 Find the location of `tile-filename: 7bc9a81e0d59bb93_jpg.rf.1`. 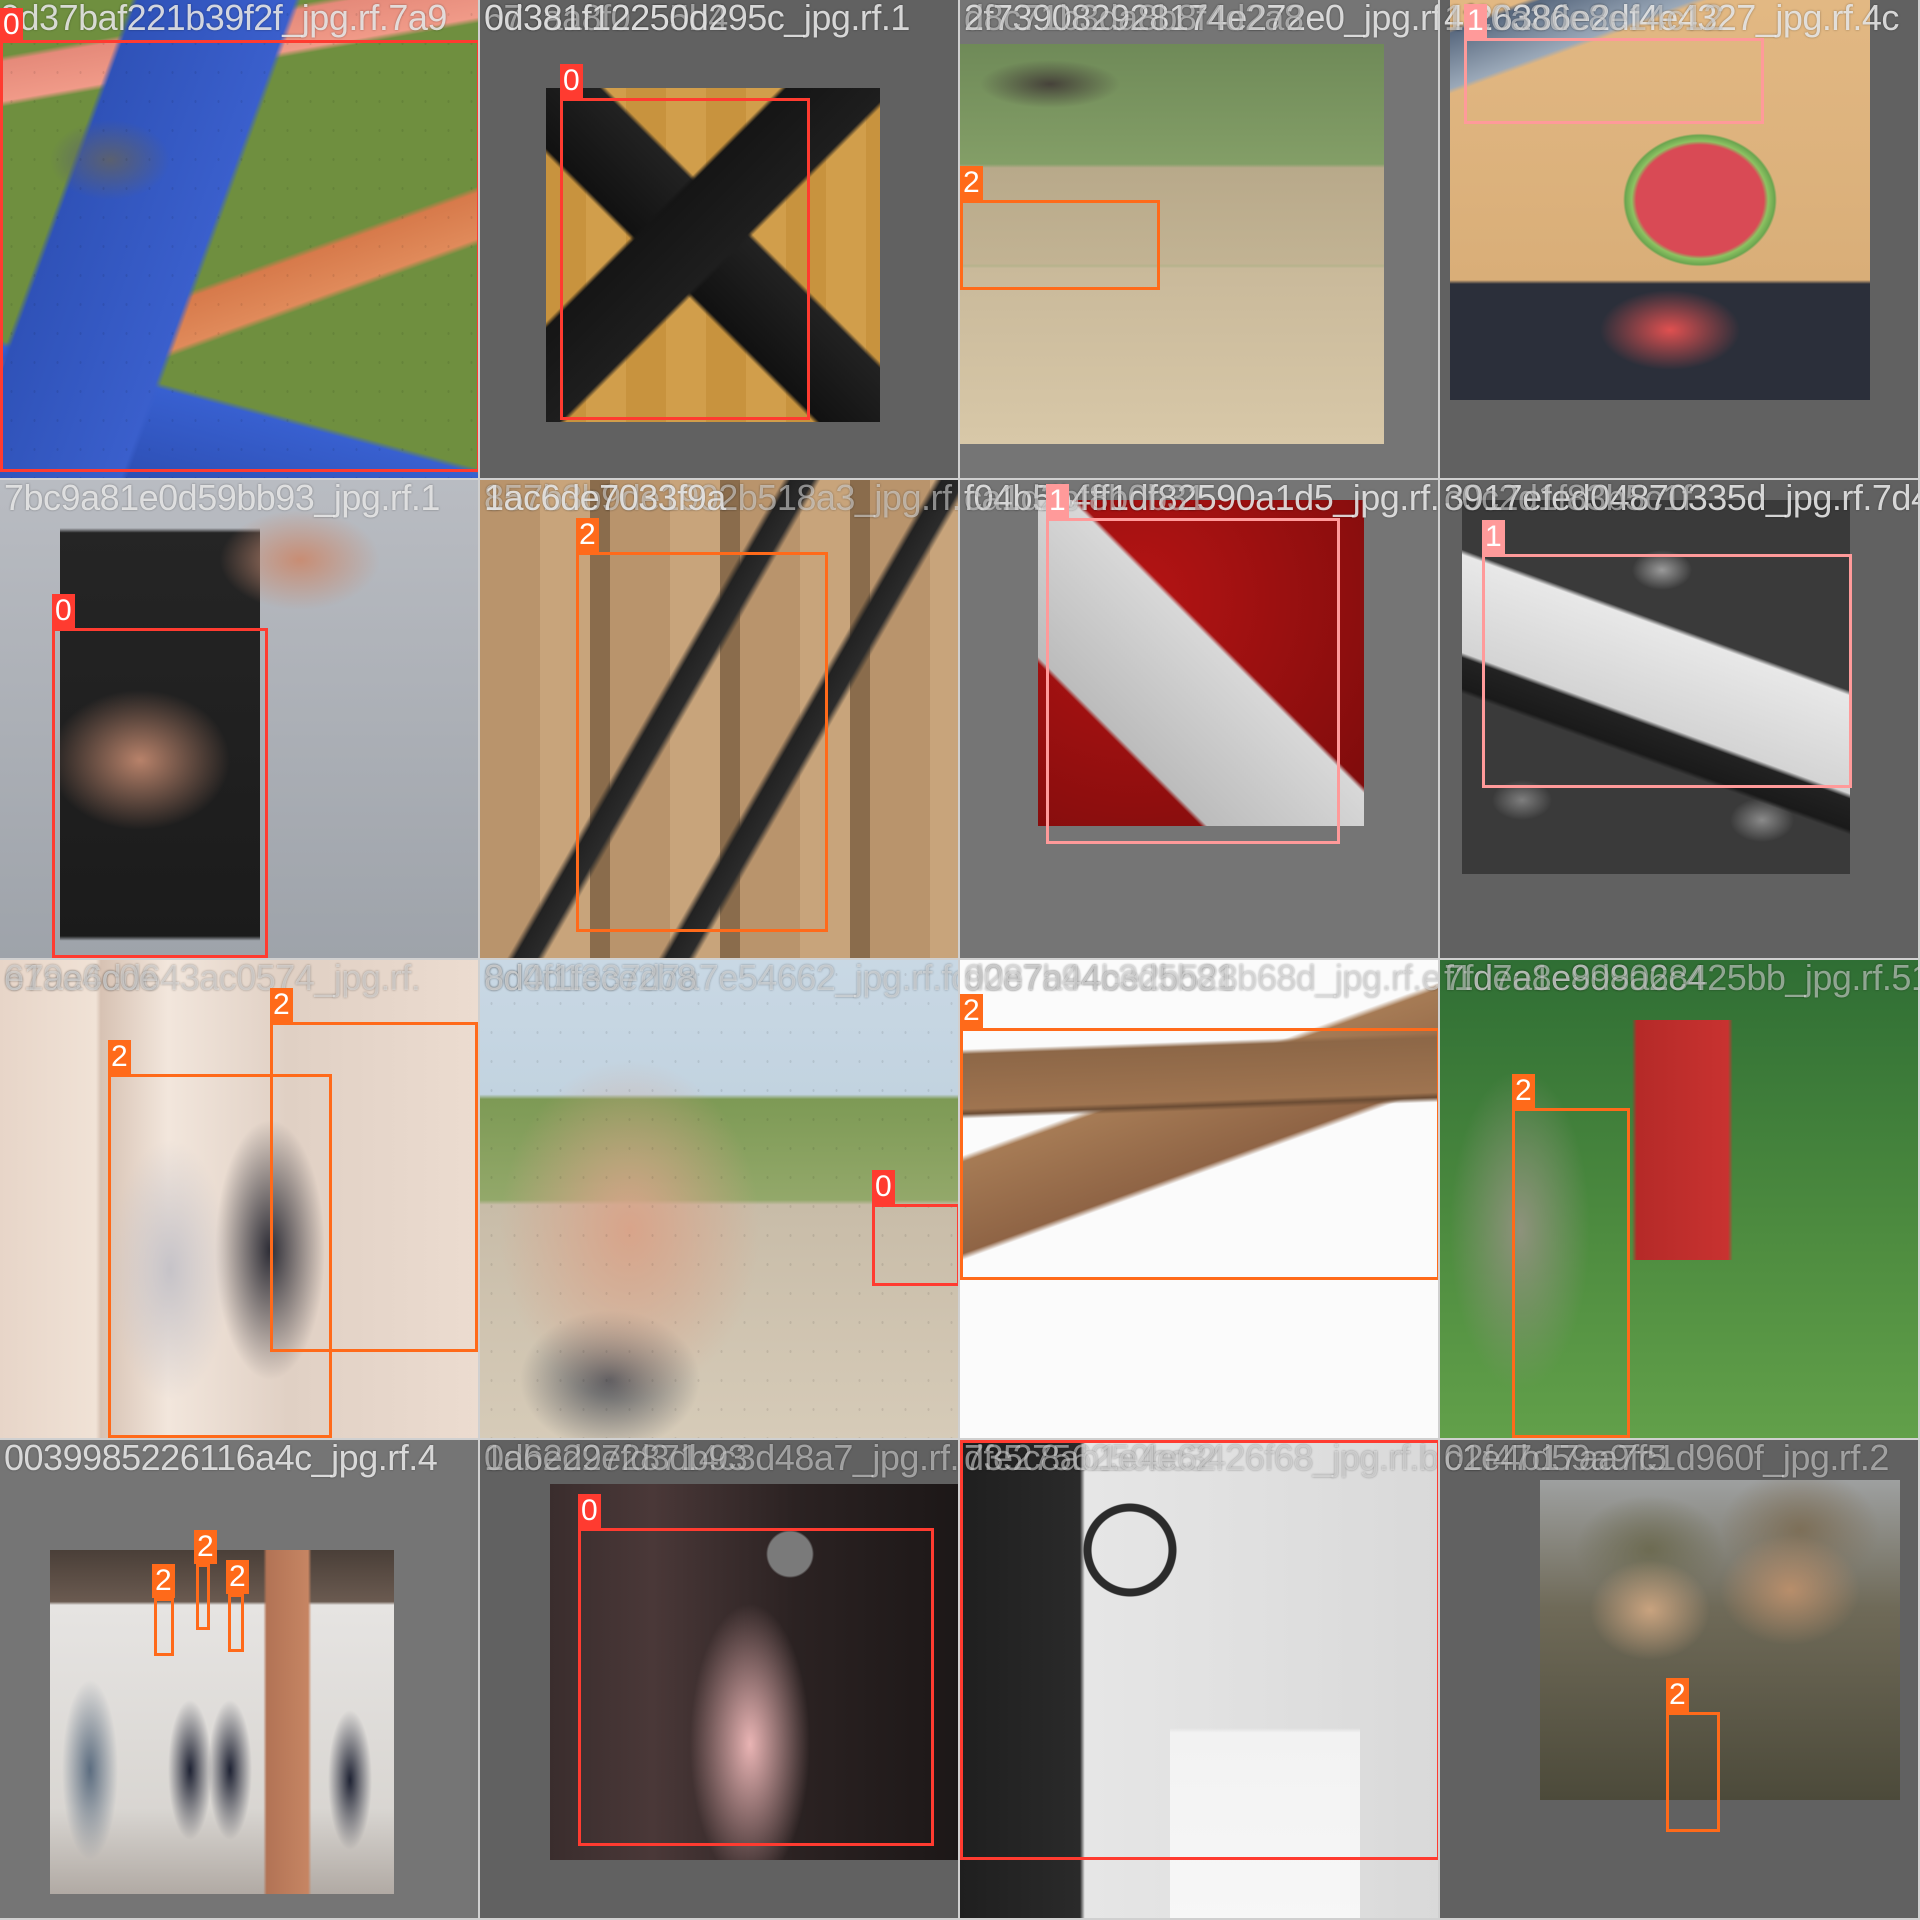

tile-filename: 7bc9a81e0d59bb93_jpg.rf.1 is located at coordinates (222, 499).